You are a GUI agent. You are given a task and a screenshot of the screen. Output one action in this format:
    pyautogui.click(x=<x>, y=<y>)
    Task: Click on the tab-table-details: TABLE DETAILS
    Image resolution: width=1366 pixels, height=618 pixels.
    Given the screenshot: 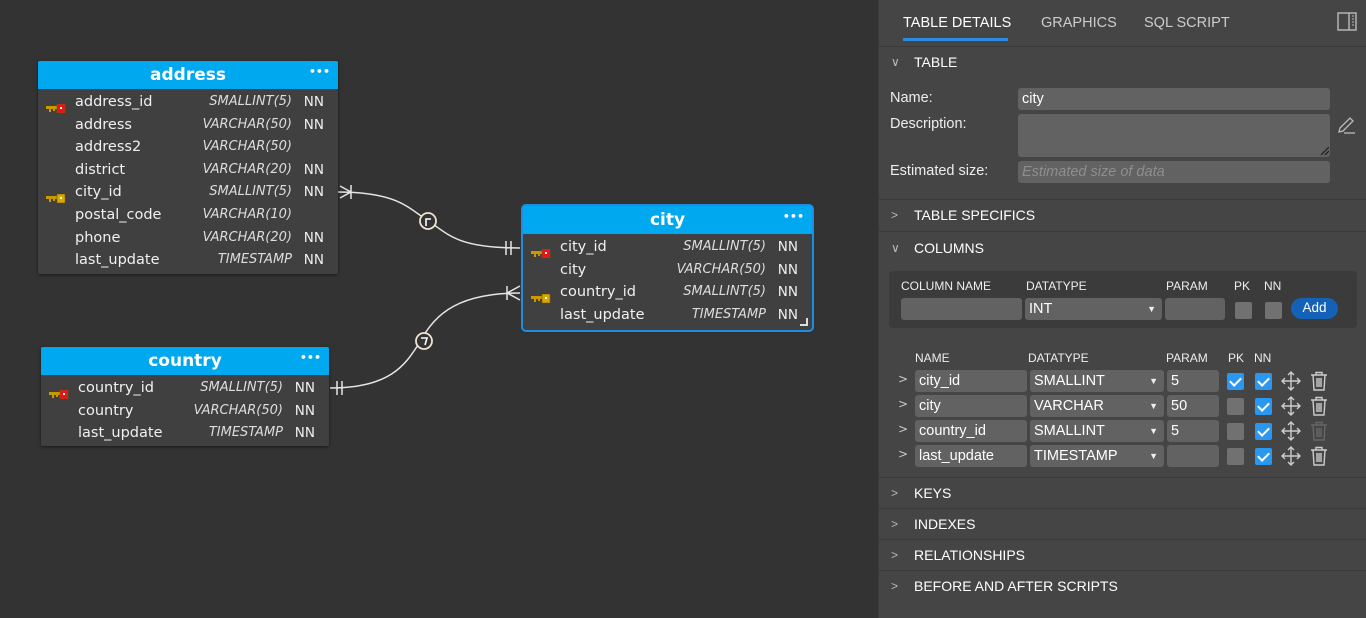 What is the action you would take?
    pyautogui.click(x=957, y=23)
    